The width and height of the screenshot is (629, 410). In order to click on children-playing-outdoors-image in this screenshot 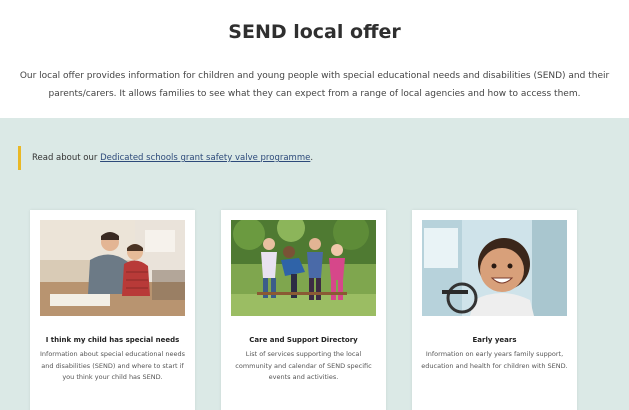, I will do `click(303, 268)`.